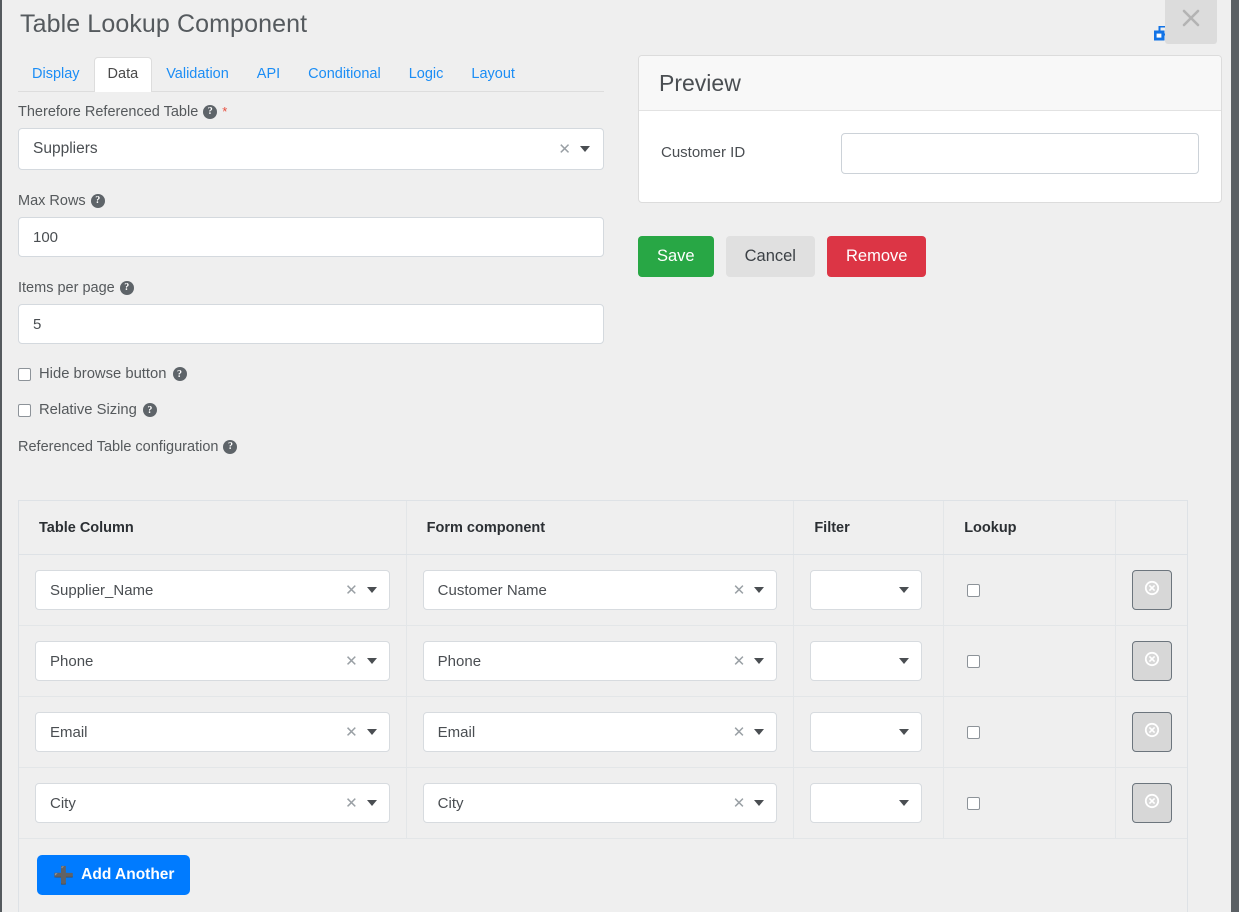 The height and width of the screenshot is (912, 1239). What do you see at coordinates (197, 74) in the screenshot?
I see `tab-validation: Validation` at bounding box center [197, 74].